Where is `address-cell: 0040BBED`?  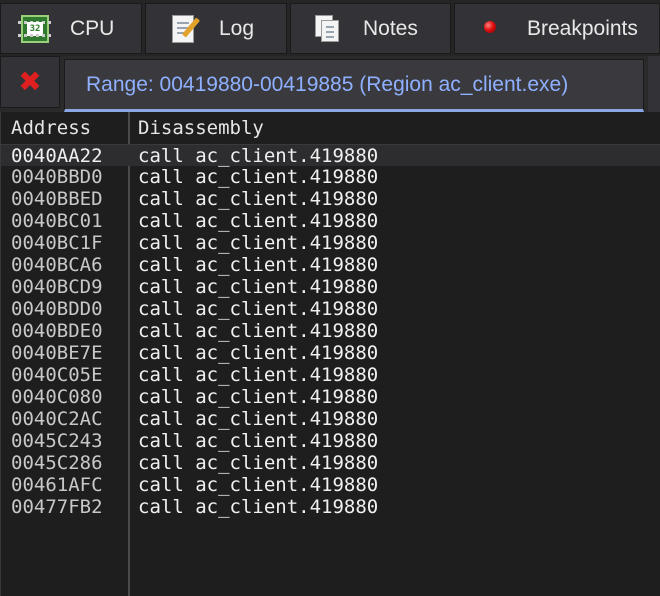 address-cell: 0040BBED is located at coordinates (57, 199).